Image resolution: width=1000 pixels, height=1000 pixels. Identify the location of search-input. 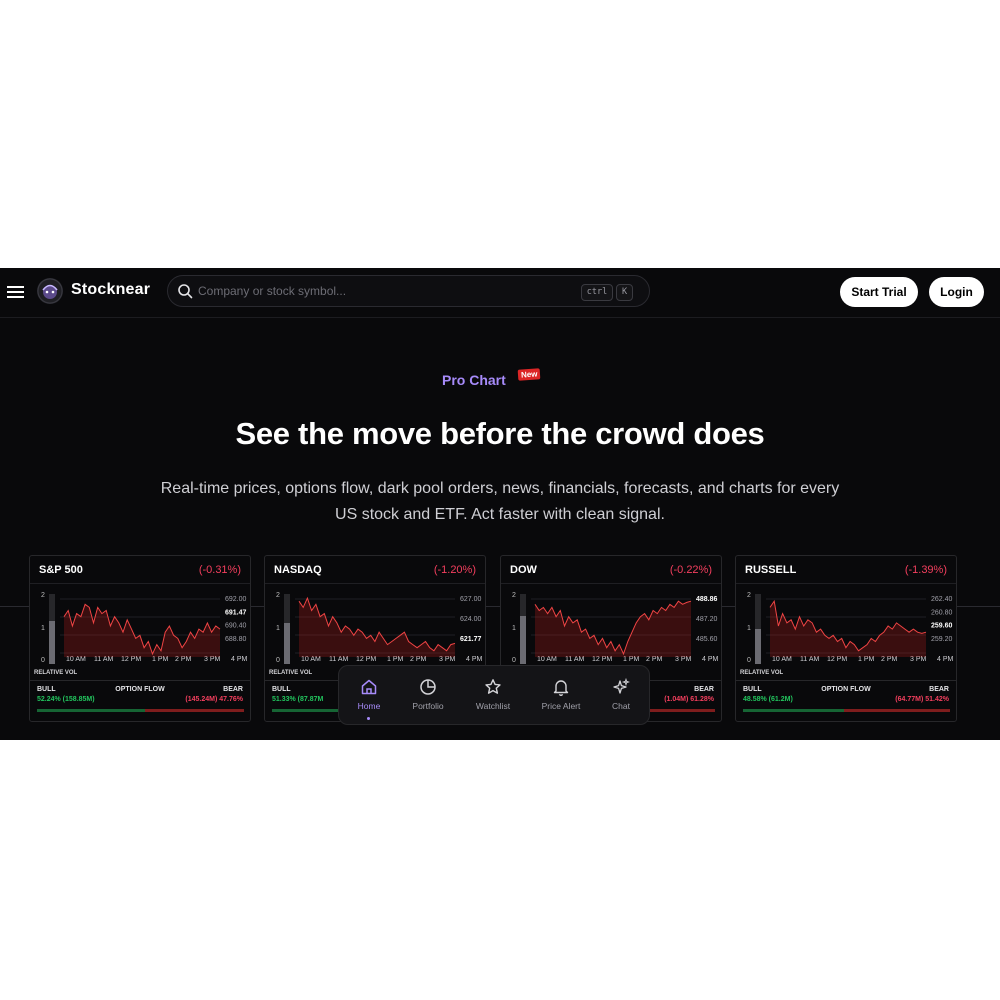
(388, 291).